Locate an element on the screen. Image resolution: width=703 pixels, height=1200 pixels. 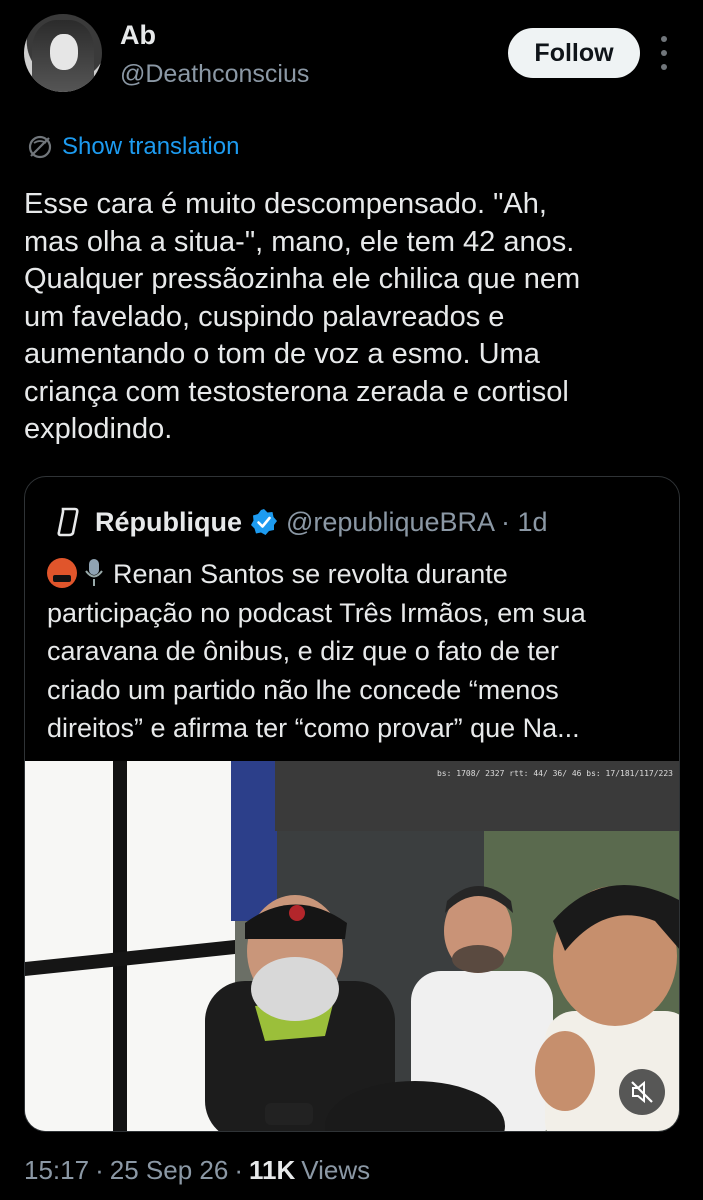
show-translation-label: Show translation is located at coordinates (151, 146).